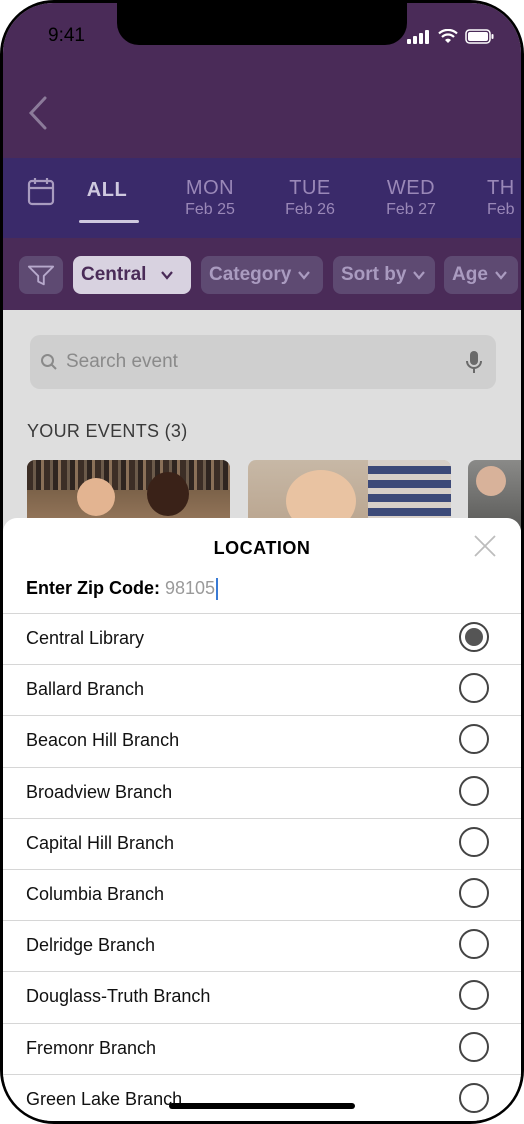 This screenshot has height=1124, width=524. Describe the element at coordinates (109, 221) in the screenshot. I see `tab-active-underline` at that location.